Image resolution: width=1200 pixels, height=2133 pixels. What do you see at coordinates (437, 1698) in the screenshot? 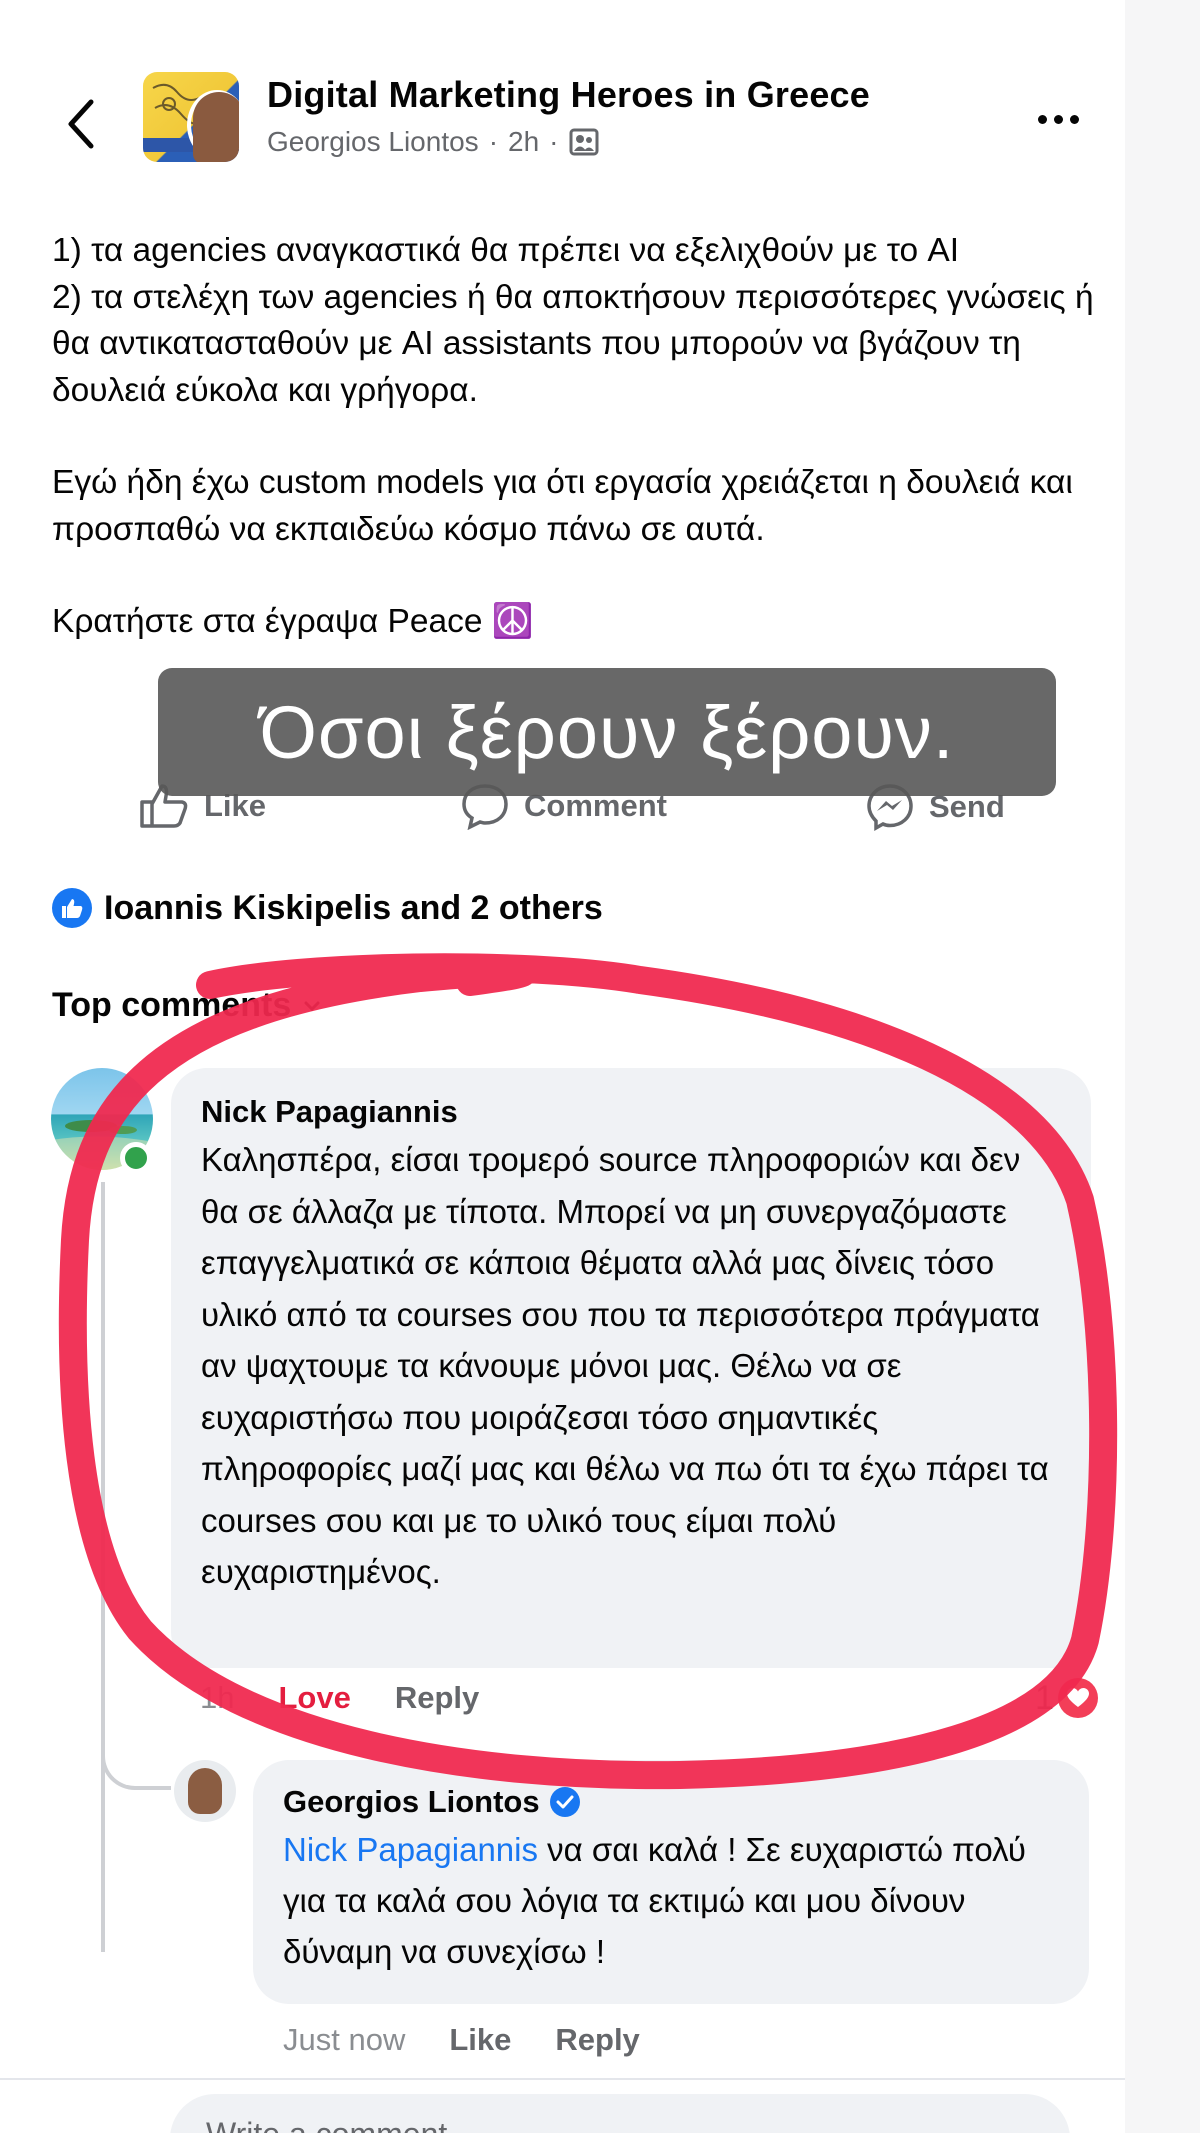
I see `reply-button: Reply` at bounding box center [437, 1698].